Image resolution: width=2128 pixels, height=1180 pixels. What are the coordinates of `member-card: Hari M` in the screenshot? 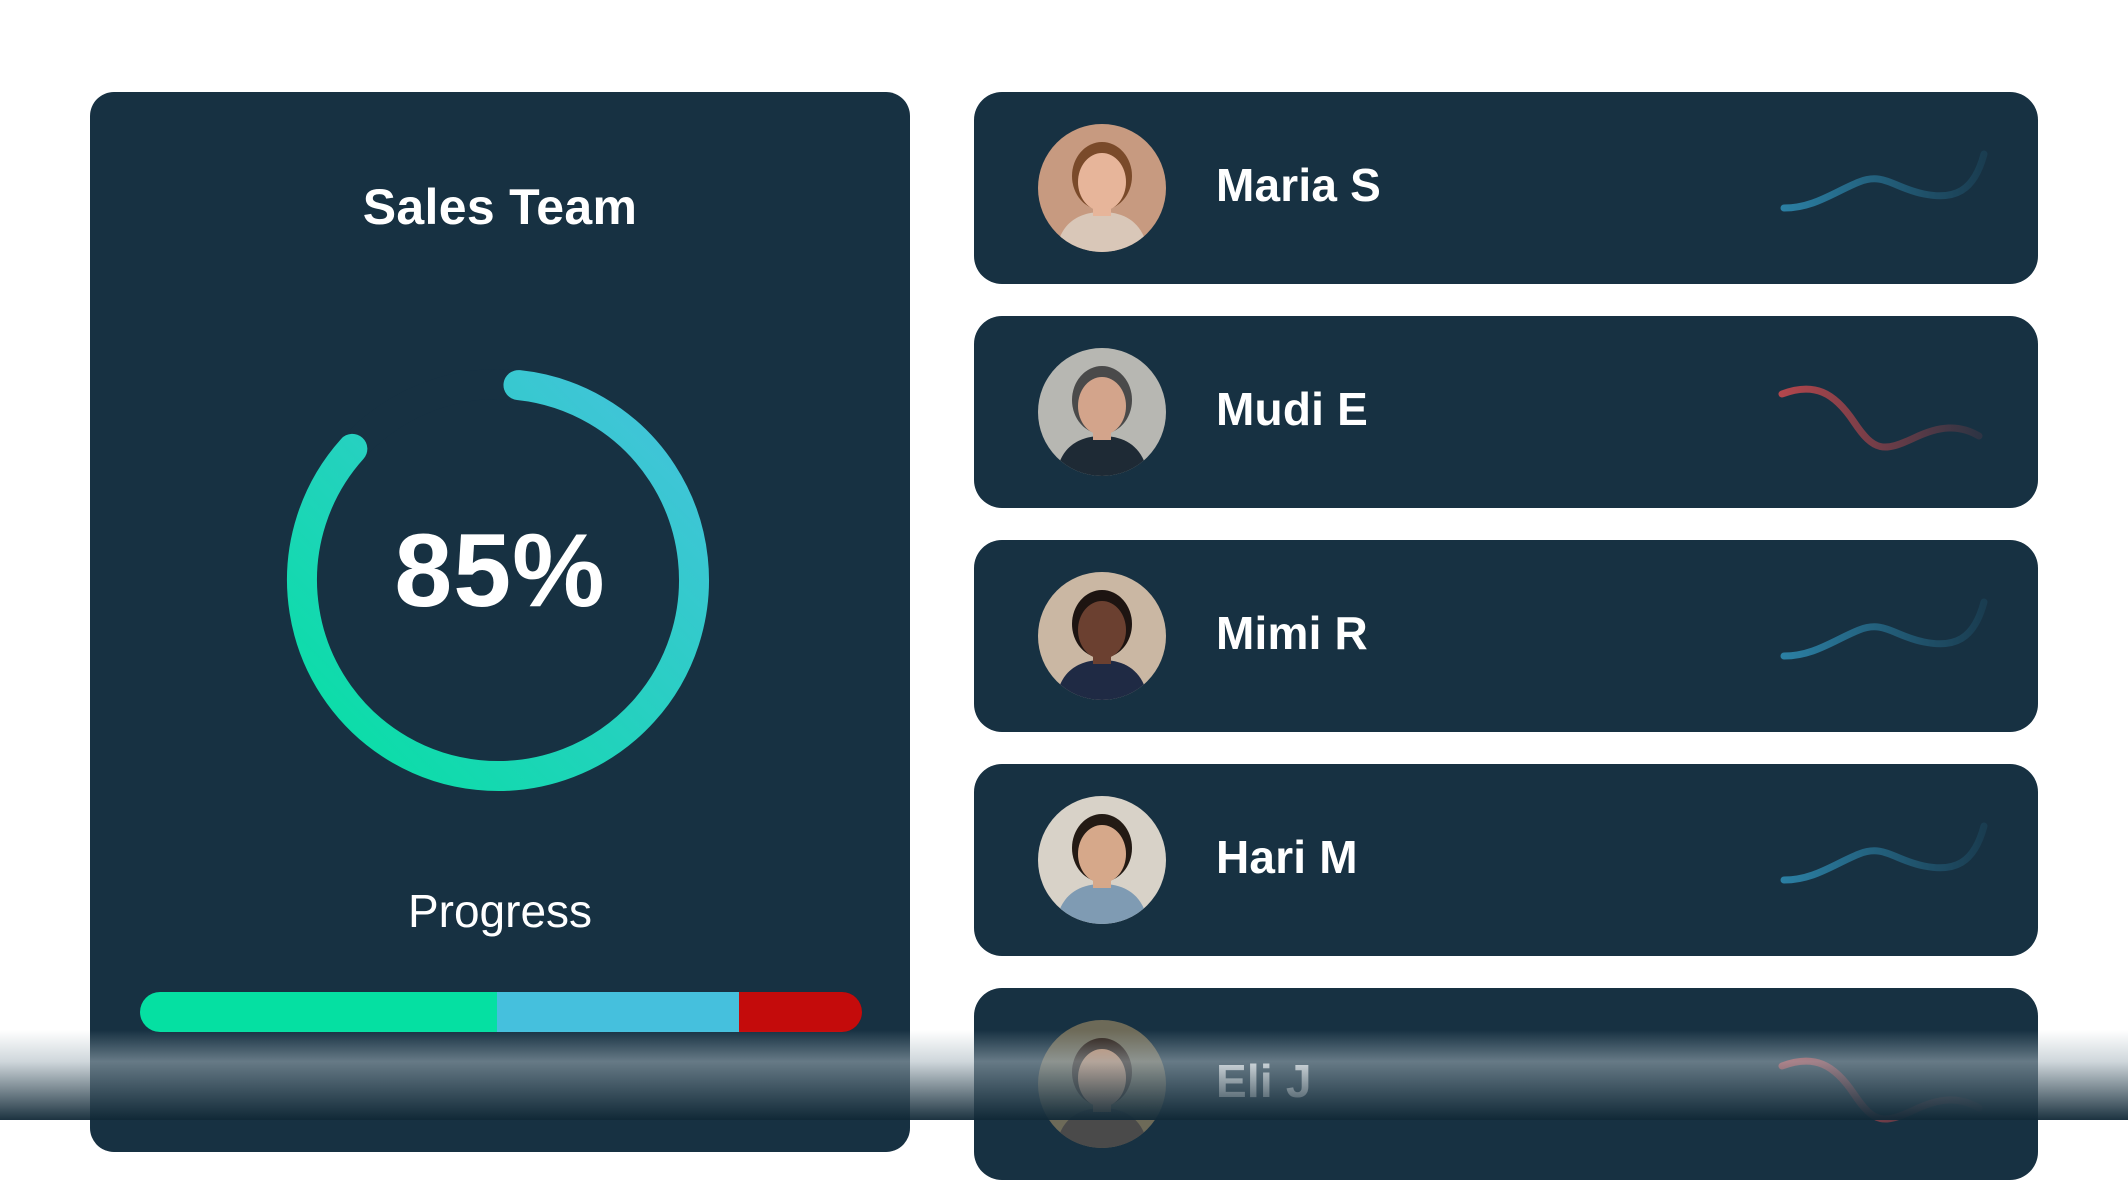 It's located at (1506, 860).